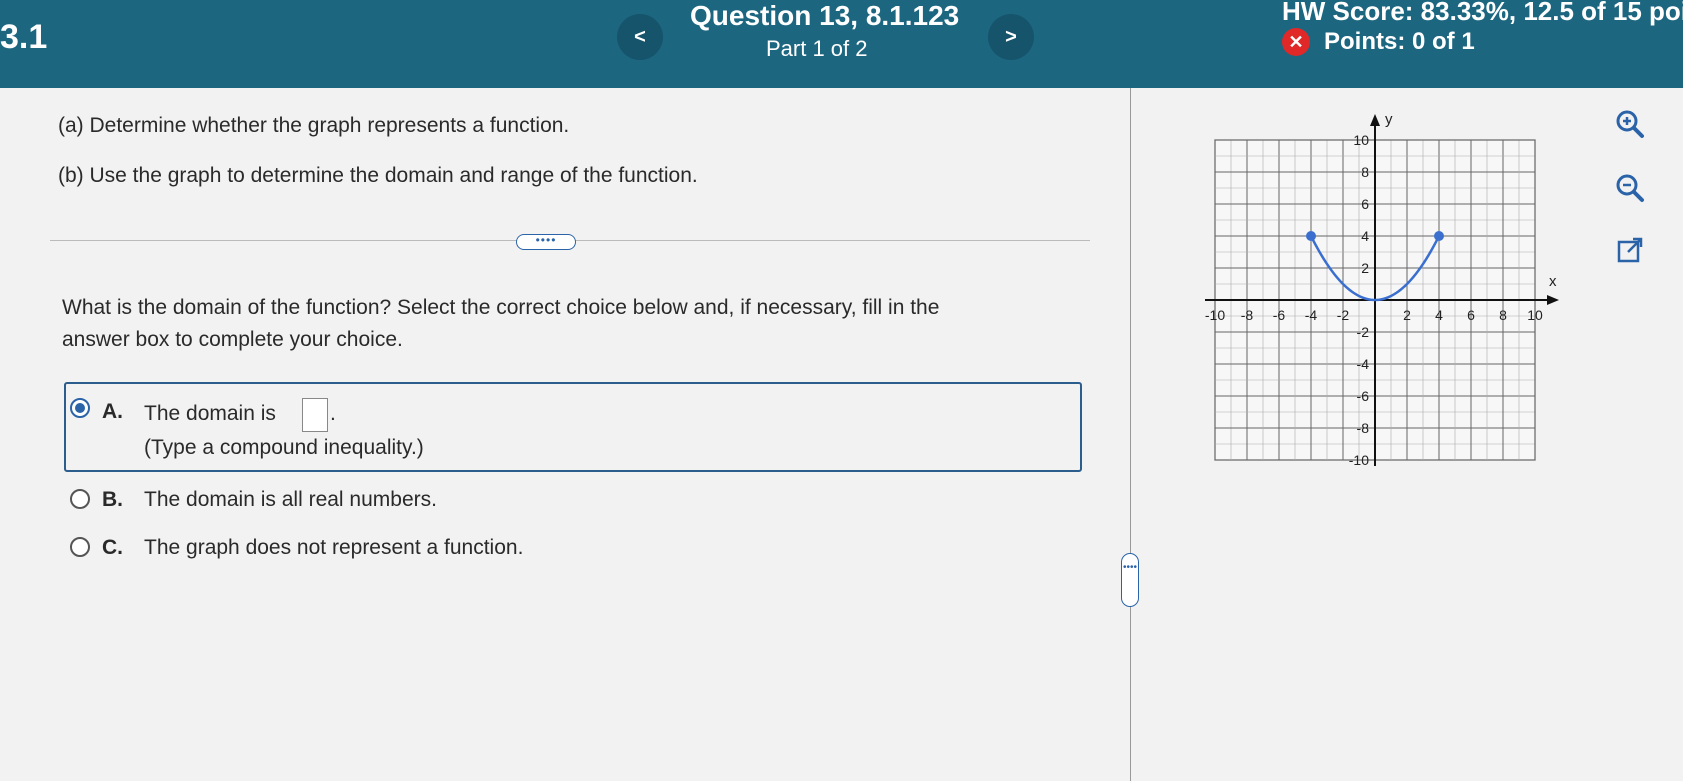 The height and width of the screenshot is (781, 1683). Describe the element at coordinates (232, 339) in the screenshot. I see `domain-prompt-line2: answer box to complete your choice.` at that location.